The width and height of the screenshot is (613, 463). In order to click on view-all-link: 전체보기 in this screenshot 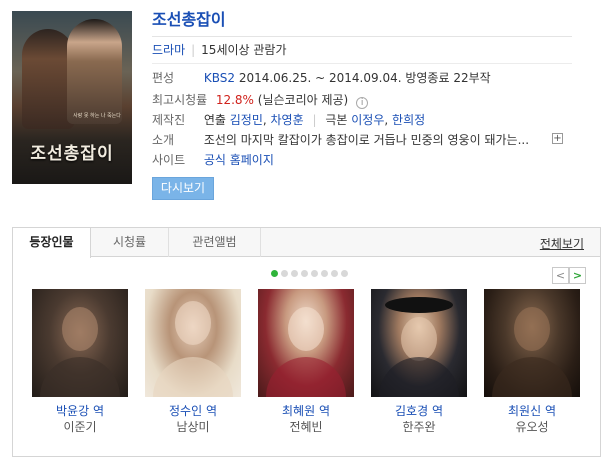, I will do `click(562, 243)`.